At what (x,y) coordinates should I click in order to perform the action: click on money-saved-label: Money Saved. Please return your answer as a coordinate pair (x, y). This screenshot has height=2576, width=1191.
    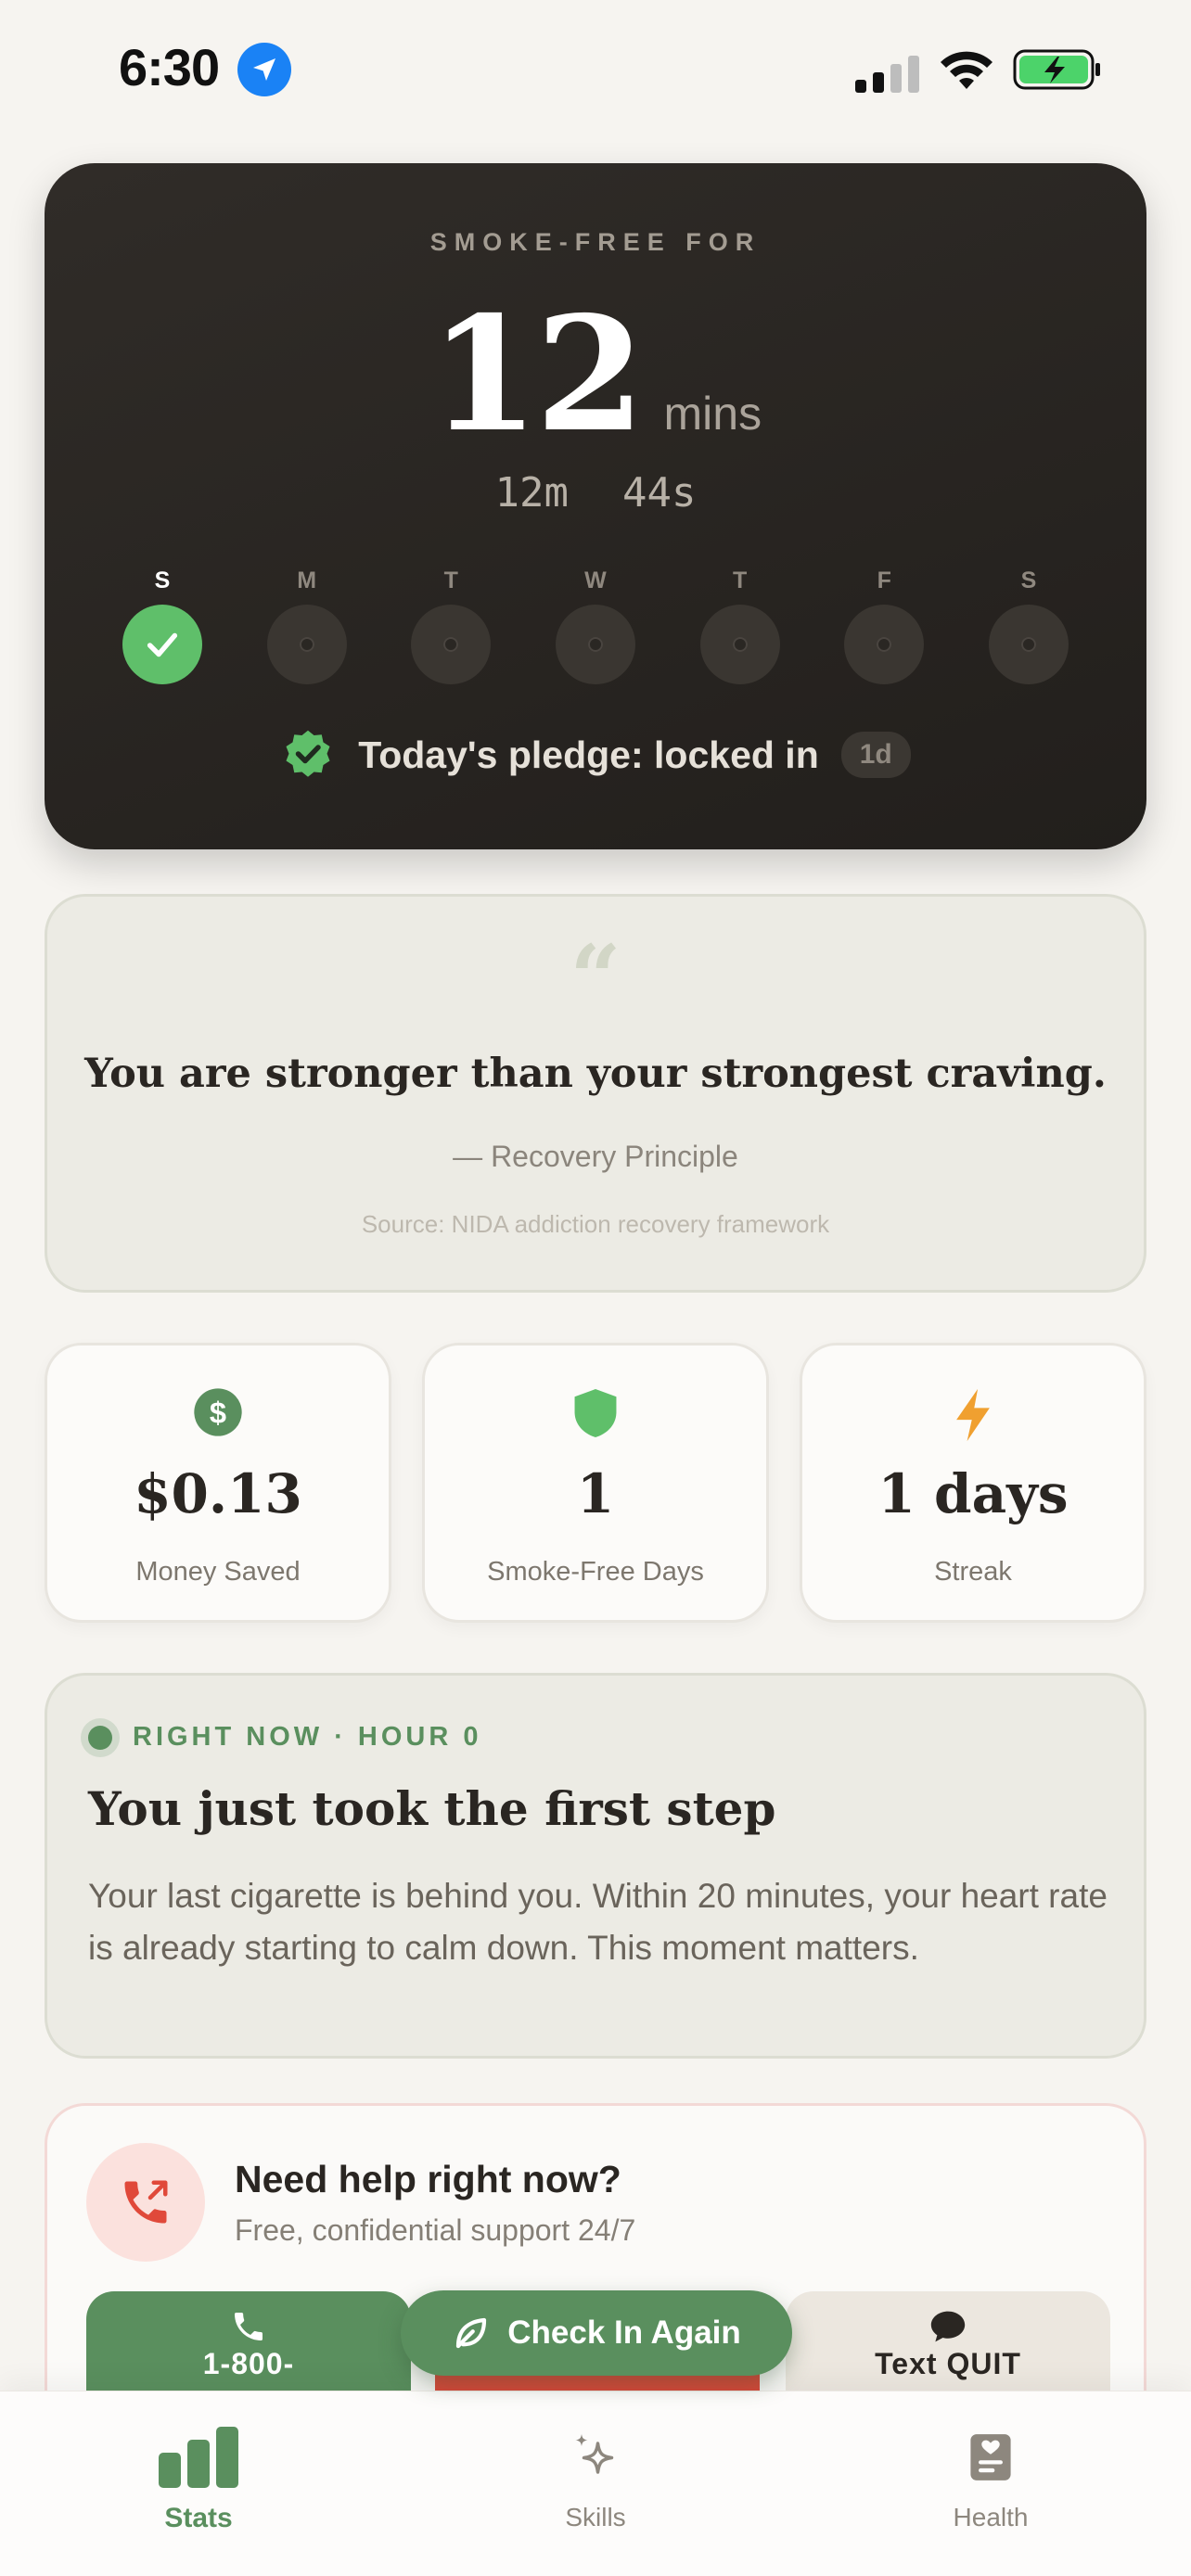
    Looking at the image, I should click on (218, 1572).